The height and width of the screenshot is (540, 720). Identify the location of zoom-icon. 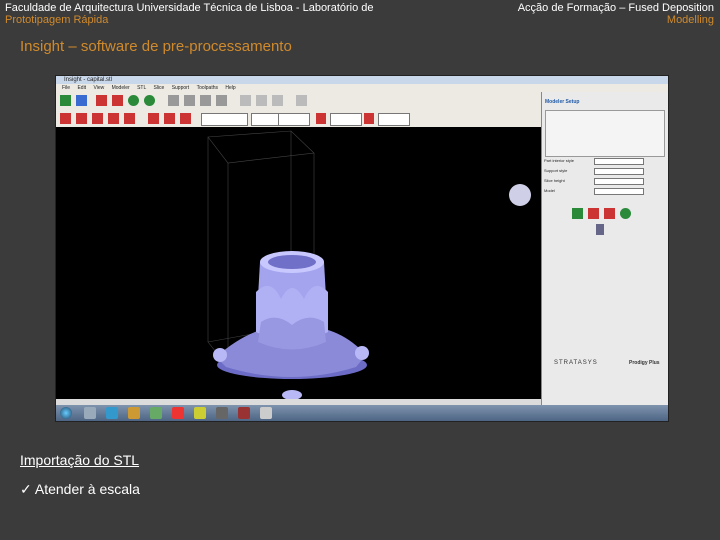
(173, 100).